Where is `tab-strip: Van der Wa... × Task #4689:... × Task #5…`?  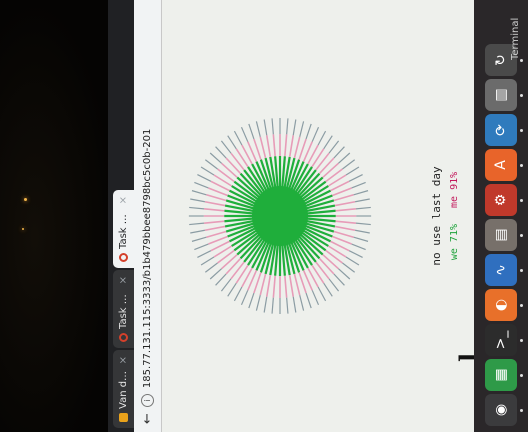
tab-strip: Van der Wa... × Task #4689:... × Task #5… is located at coordinates (121, 216).